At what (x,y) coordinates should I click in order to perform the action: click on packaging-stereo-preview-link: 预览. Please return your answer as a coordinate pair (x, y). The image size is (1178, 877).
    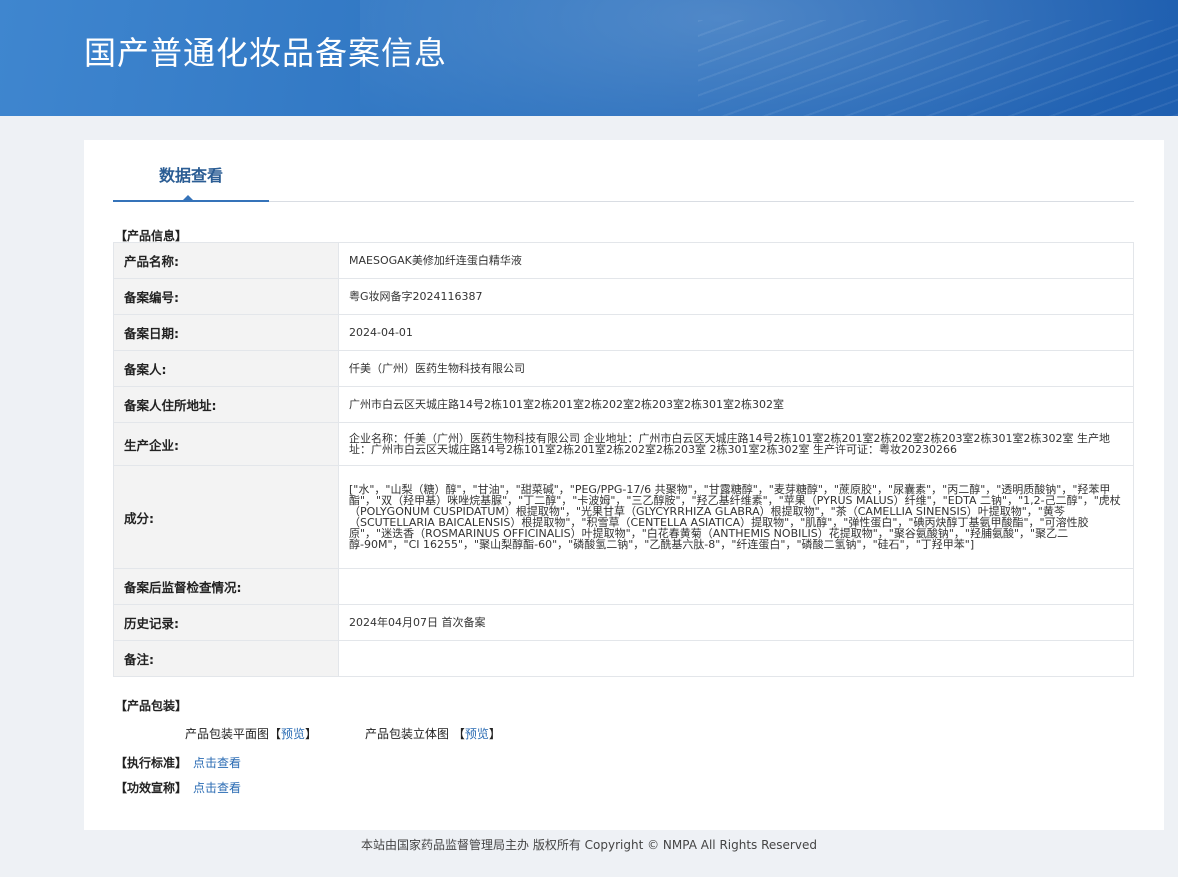
    Looking at the image, I should click on (477, 734).